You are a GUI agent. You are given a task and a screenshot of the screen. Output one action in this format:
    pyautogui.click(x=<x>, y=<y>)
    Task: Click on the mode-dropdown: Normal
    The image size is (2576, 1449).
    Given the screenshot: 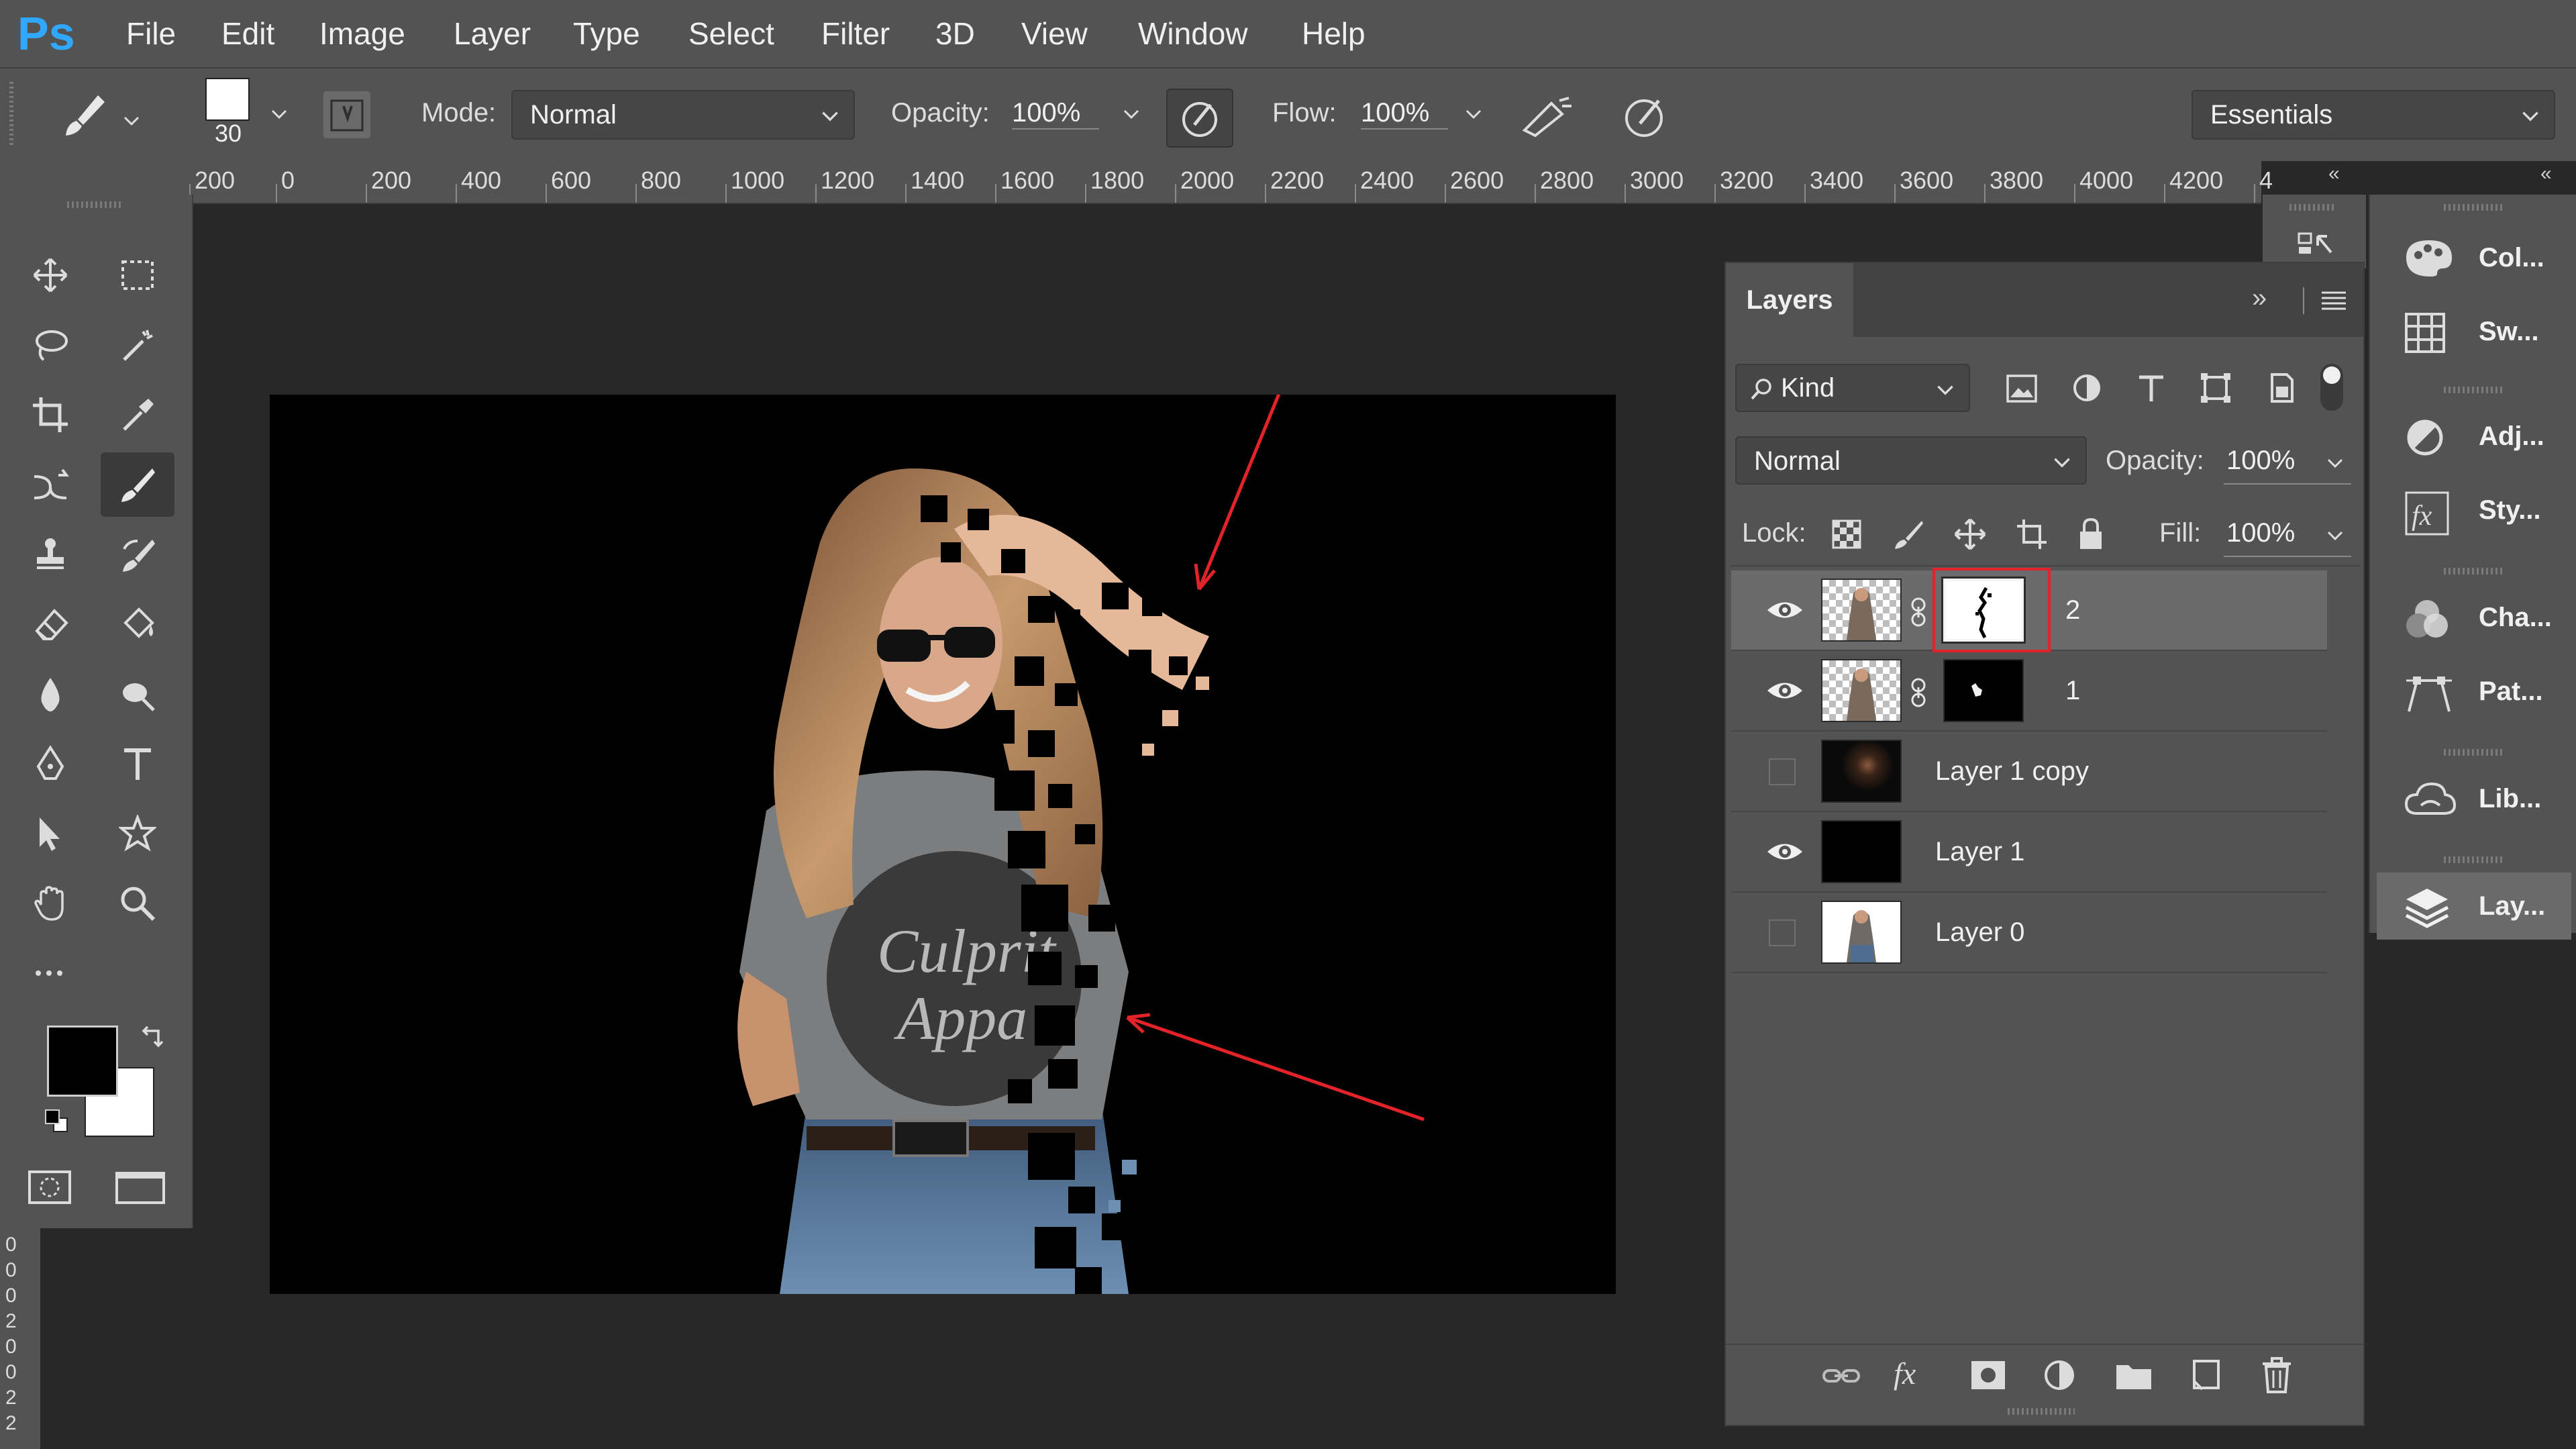 What is the action you would take?
    pyautogui.click(x=683, y=115)
    